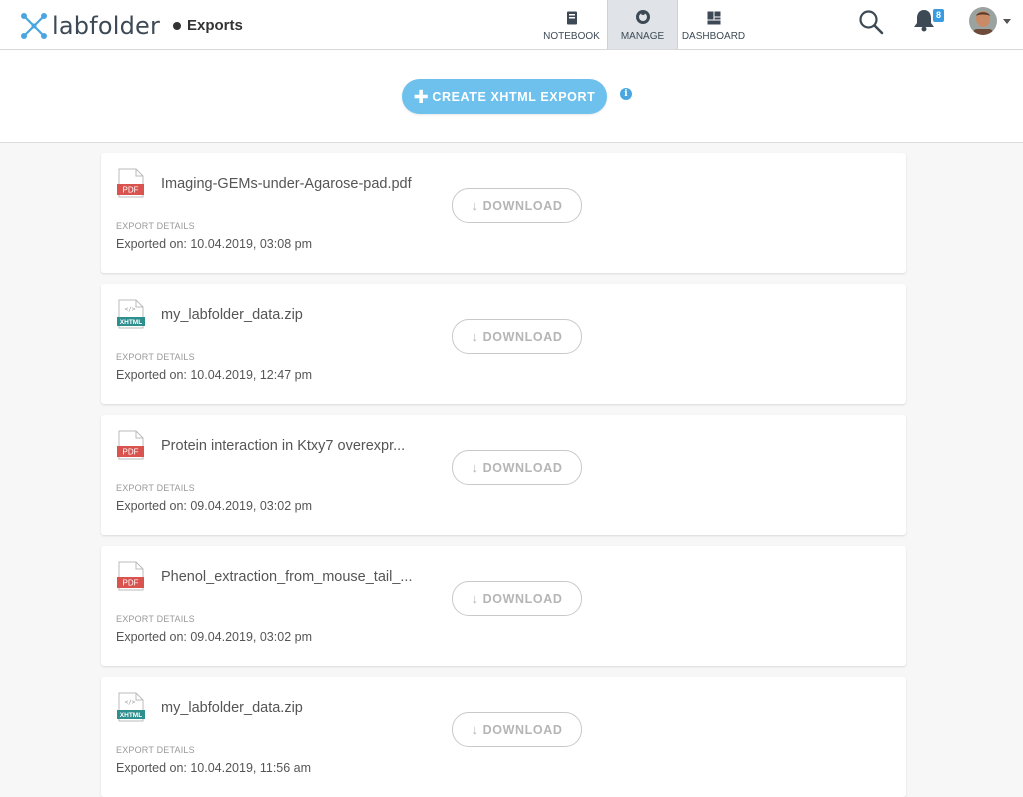 The height and width of the screenshot is (797, 1023). I want to click on create-xhtml-export-button: ✚ CREATE XHTML EXPORT, so click(504, 96).